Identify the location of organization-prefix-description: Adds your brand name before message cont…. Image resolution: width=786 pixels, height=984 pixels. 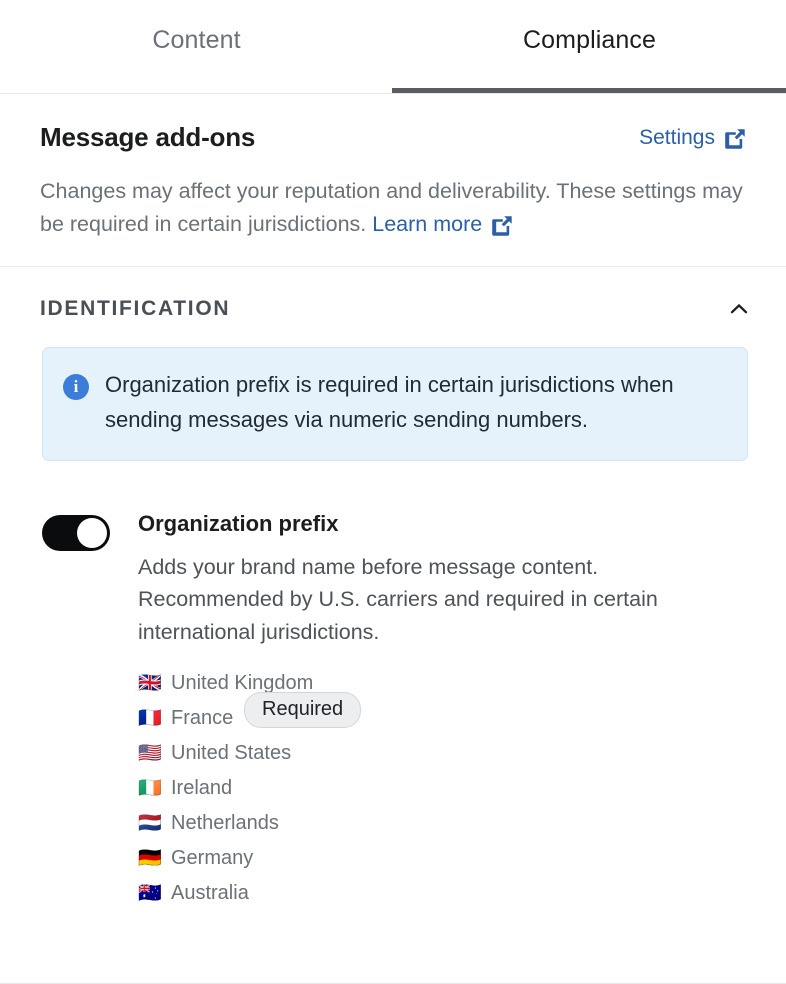
(398, 599).